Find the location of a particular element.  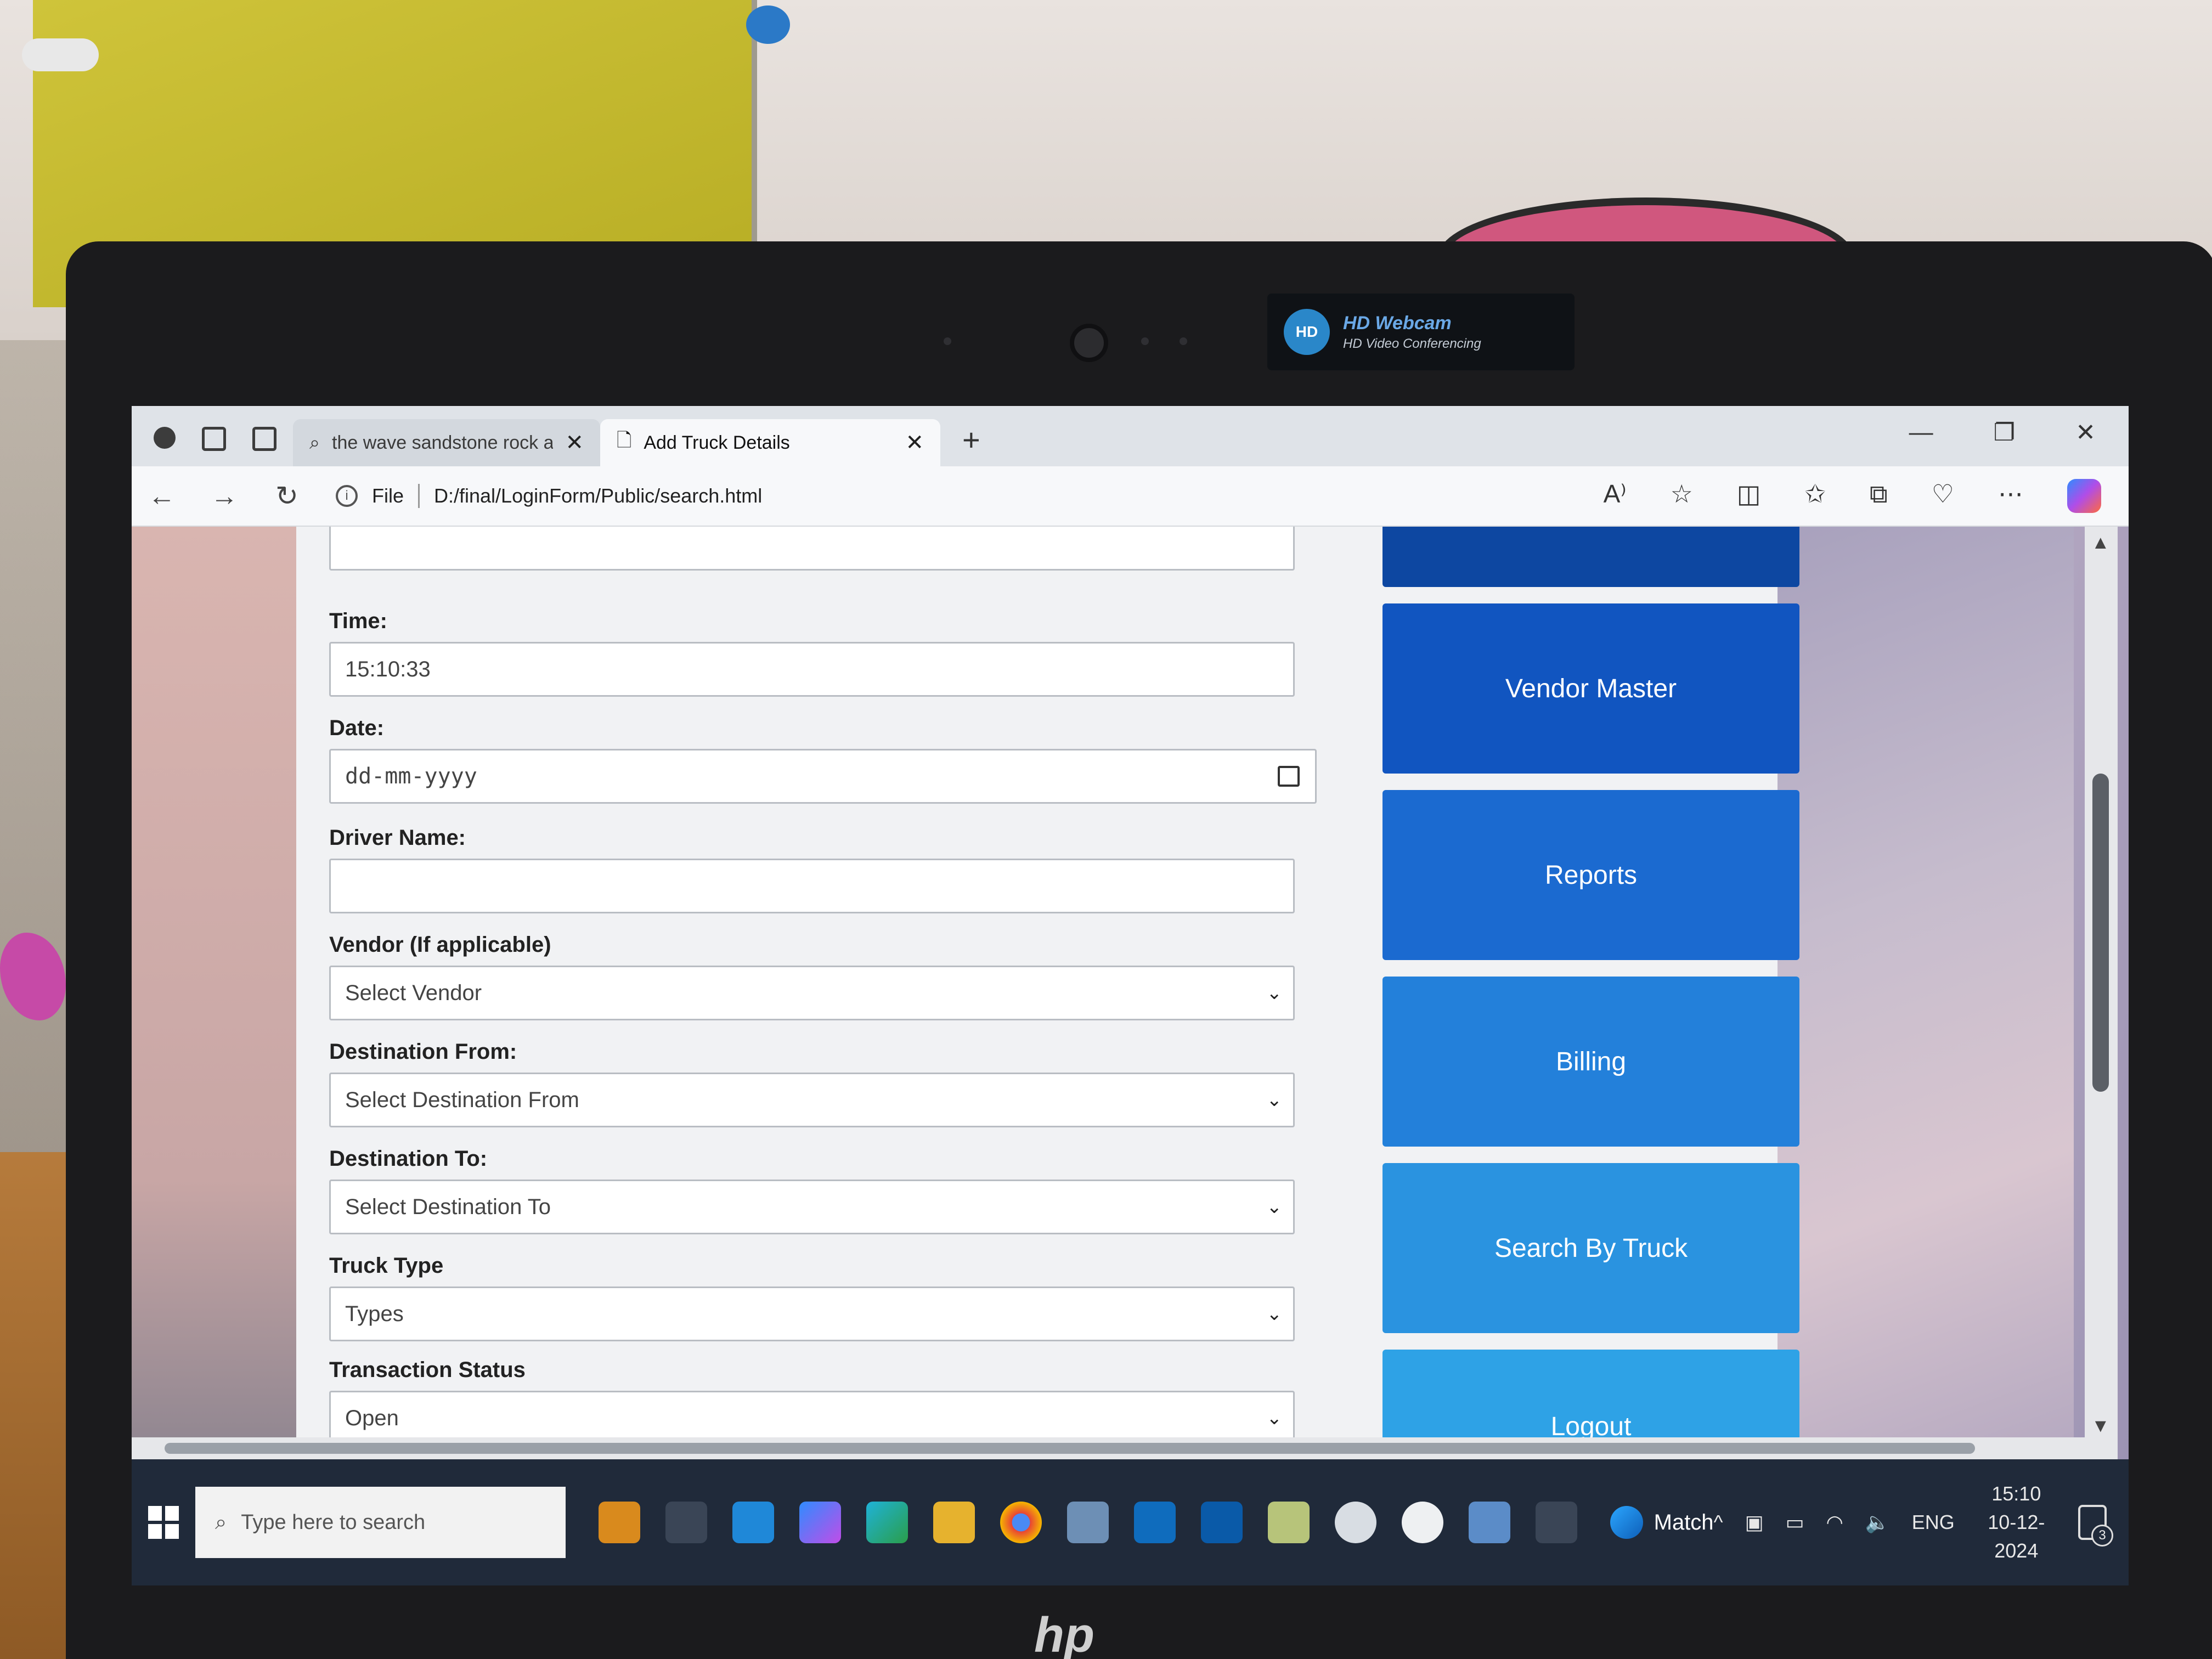

destination-from-select: Select Destination From ⌄ is located at coordinates (812, 1100).